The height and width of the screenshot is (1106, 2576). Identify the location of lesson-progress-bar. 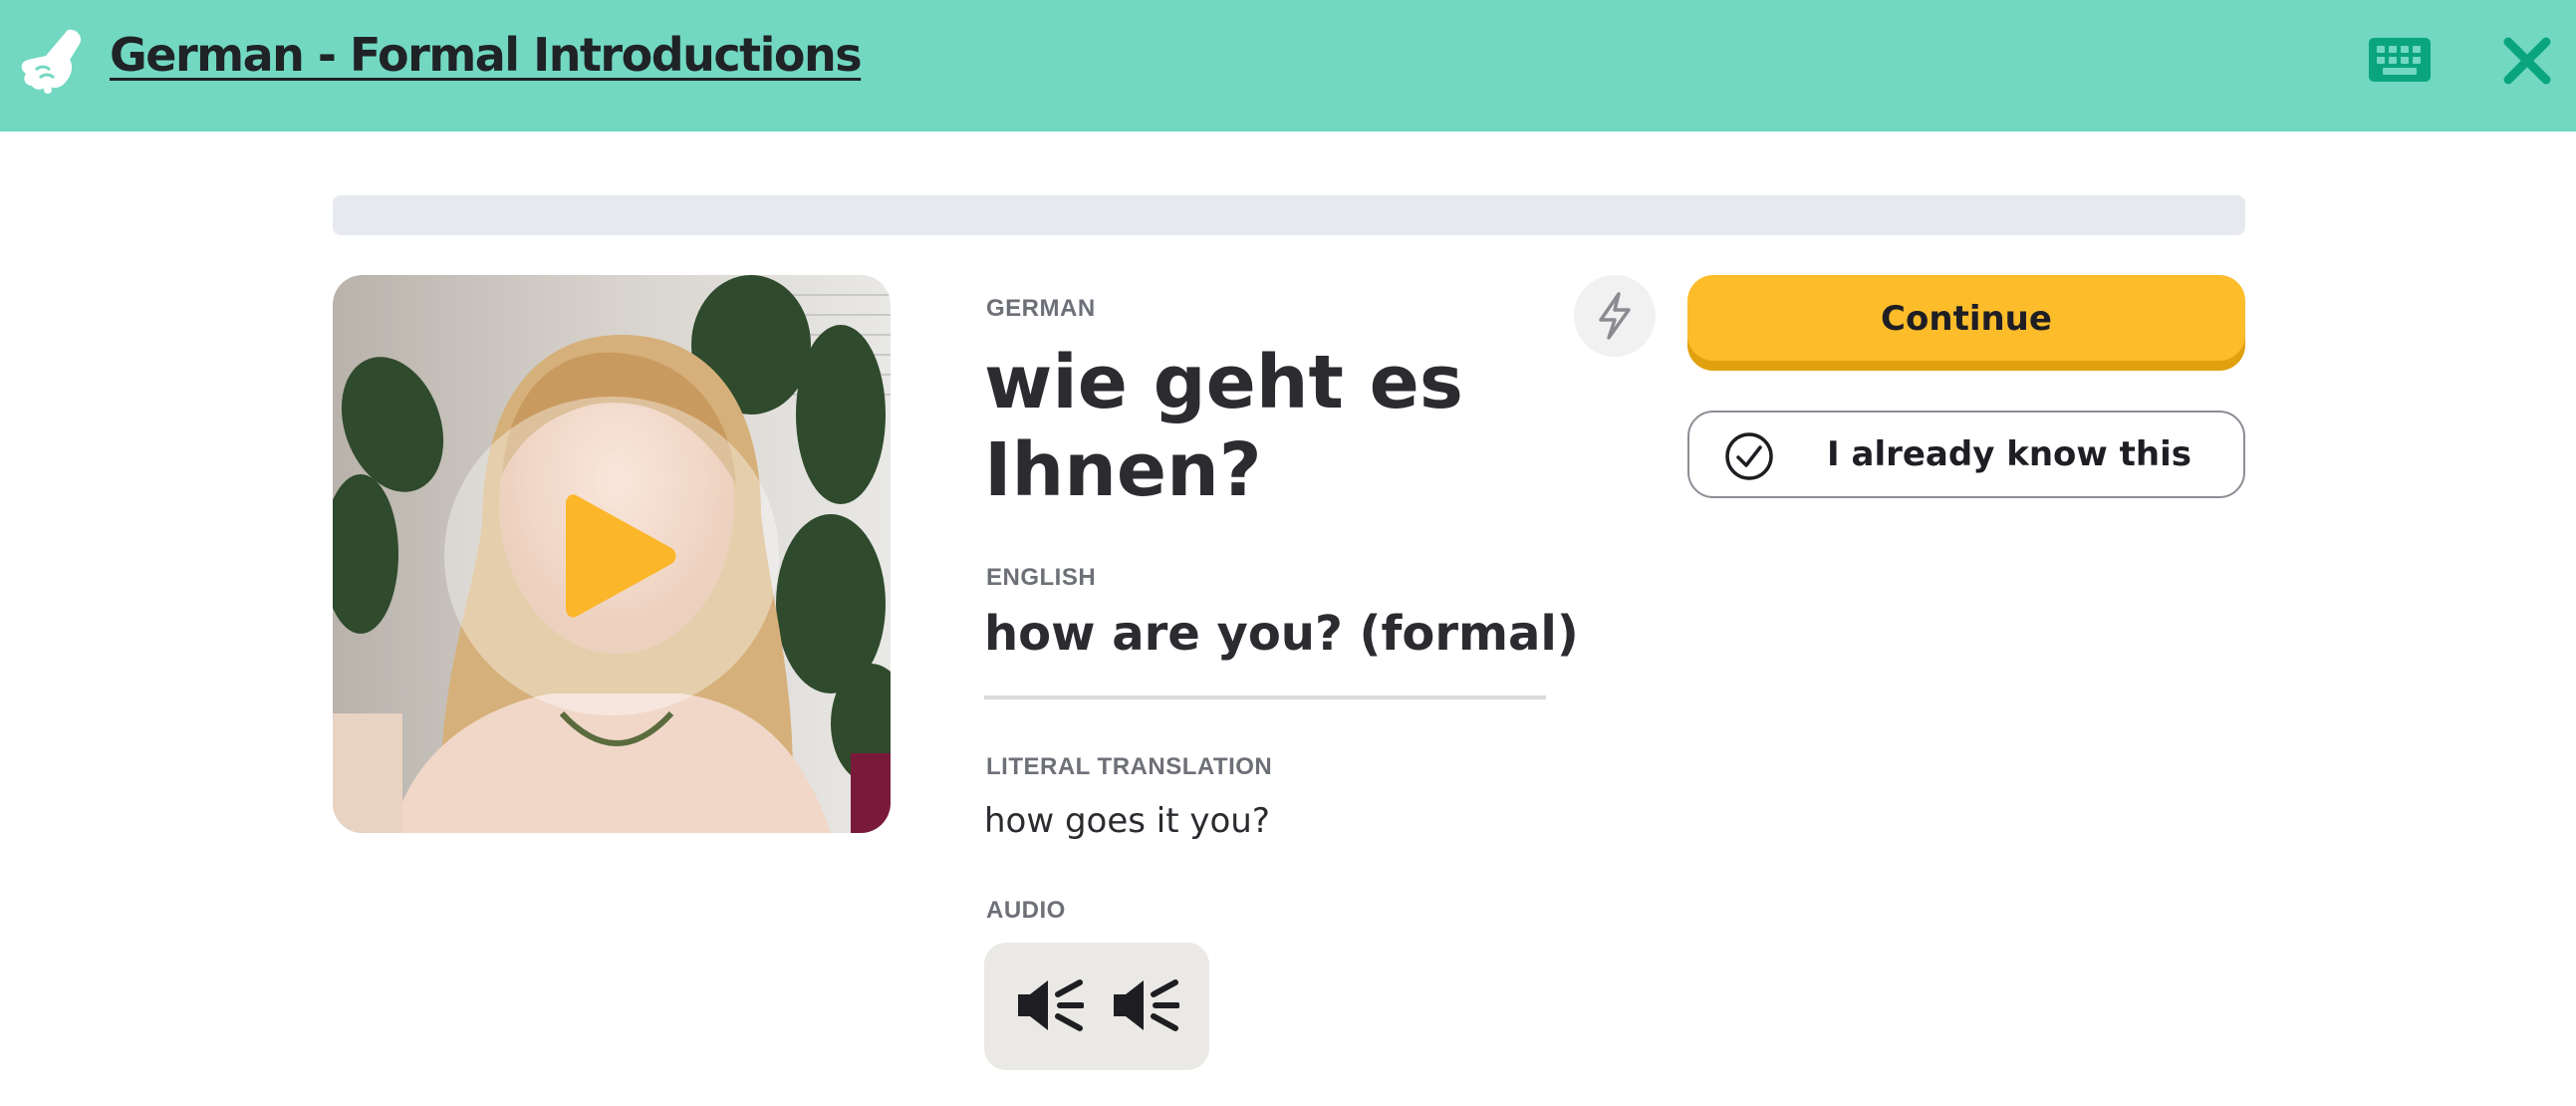
(1289, 215).